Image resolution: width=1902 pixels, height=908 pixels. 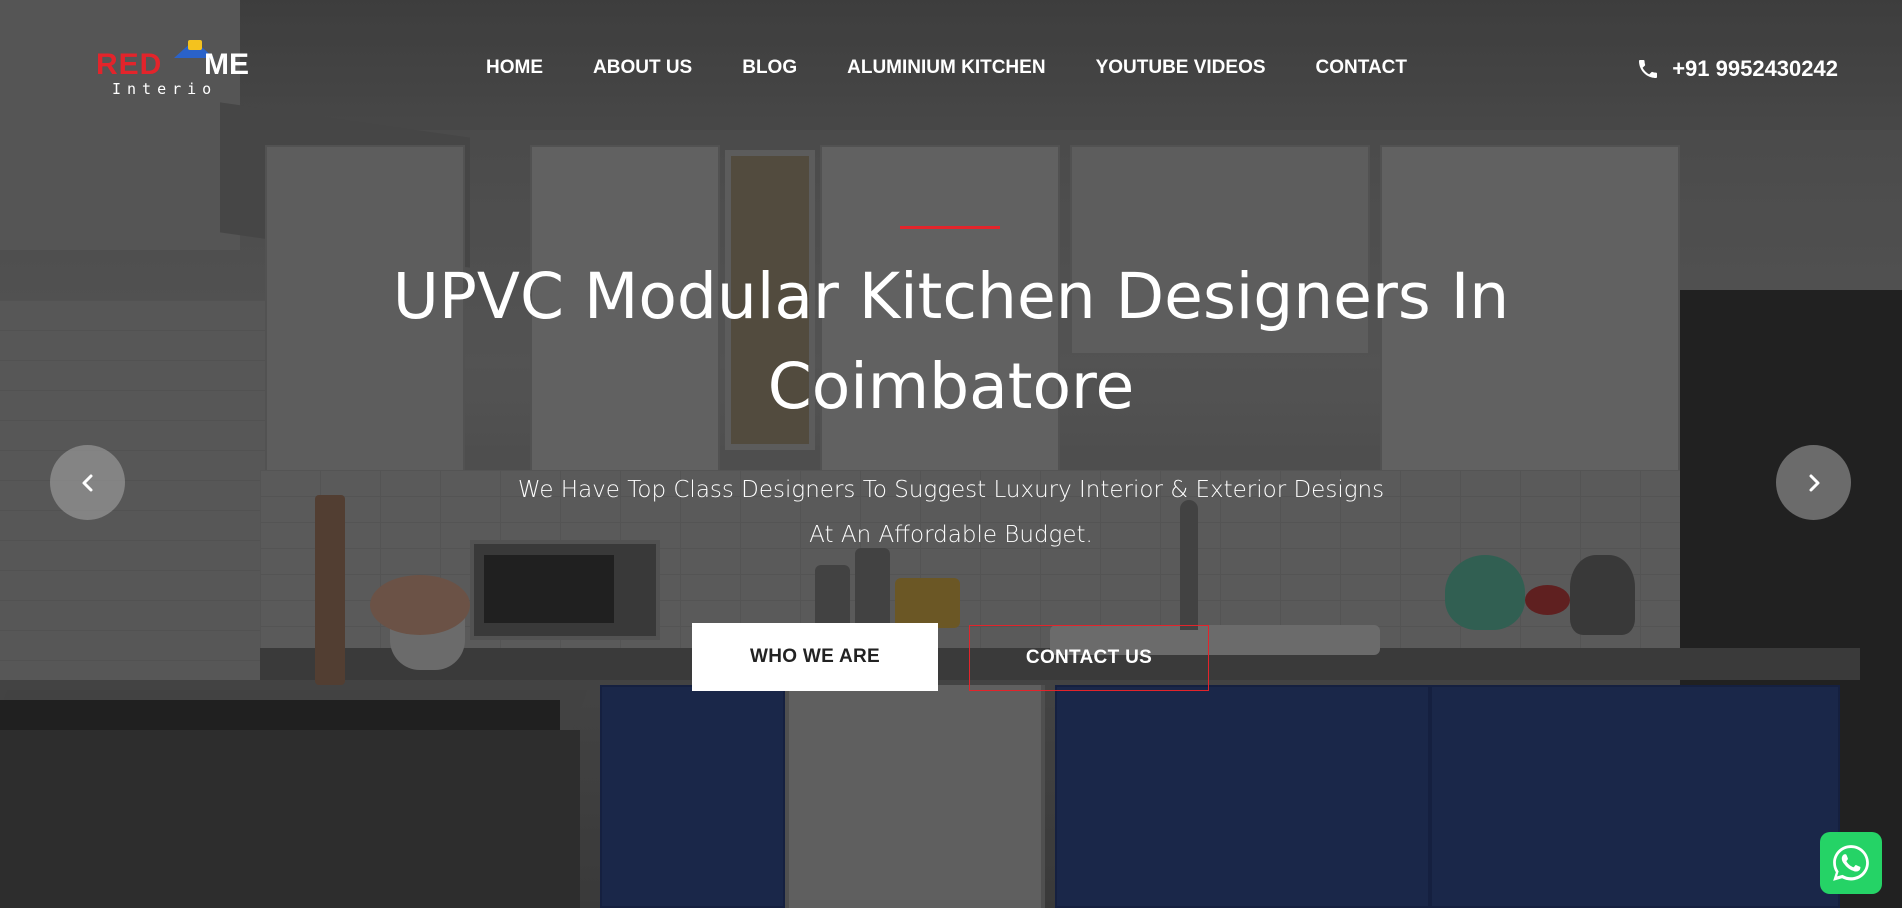 I want to click on logo-text-red: RED, so click(x=129, y=64).